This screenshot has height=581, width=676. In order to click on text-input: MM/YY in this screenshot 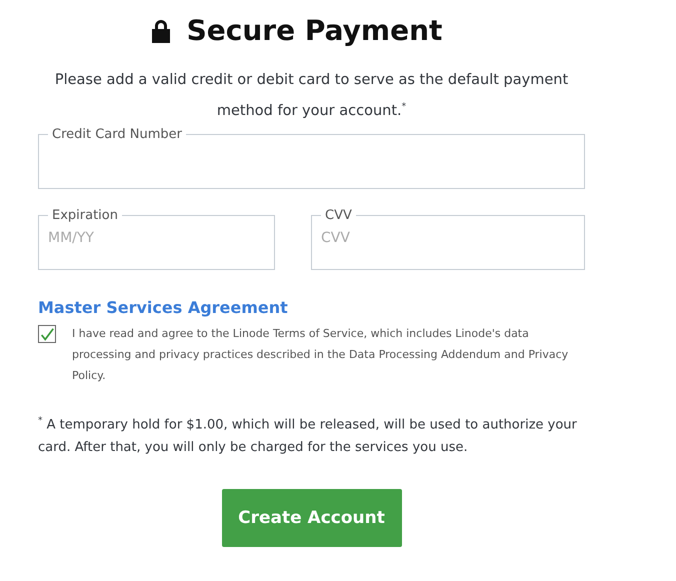, I will do `click(156, 240)`.